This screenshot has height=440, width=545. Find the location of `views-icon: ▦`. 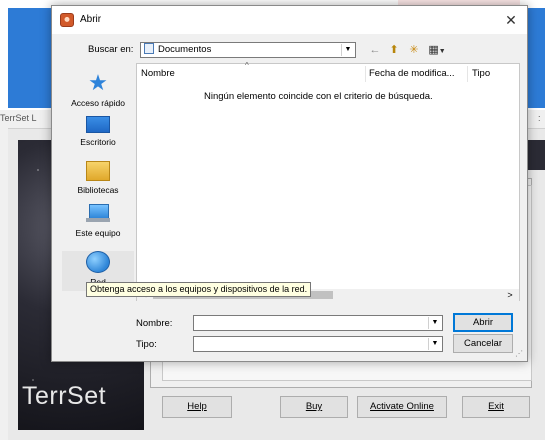

views-icon: ▦ is located at coordinates (433, 50).